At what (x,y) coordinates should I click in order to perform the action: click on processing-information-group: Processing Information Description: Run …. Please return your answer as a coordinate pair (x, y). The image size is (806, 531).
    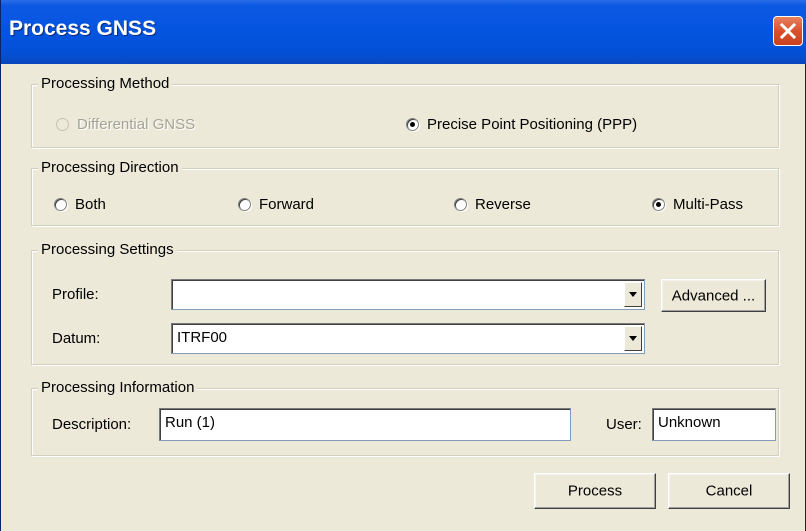
    Looking at the image, I should click on (405, 417).